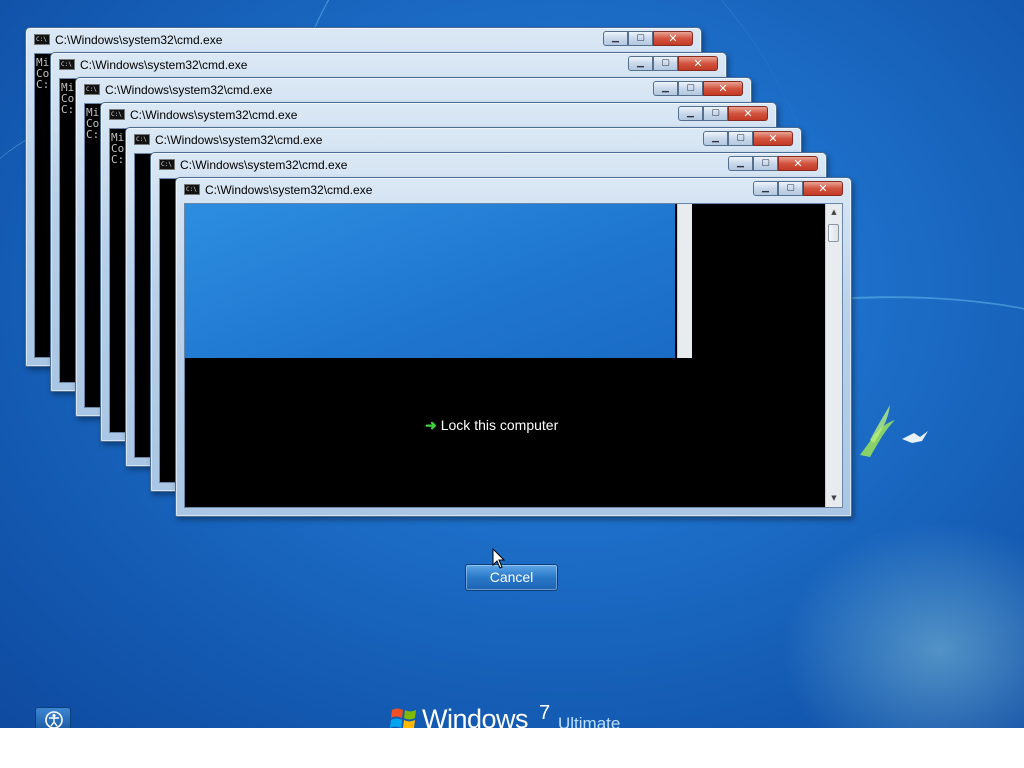  I want to click on lock-computer-link: ➜ Lock this computer, so click(491, 425).